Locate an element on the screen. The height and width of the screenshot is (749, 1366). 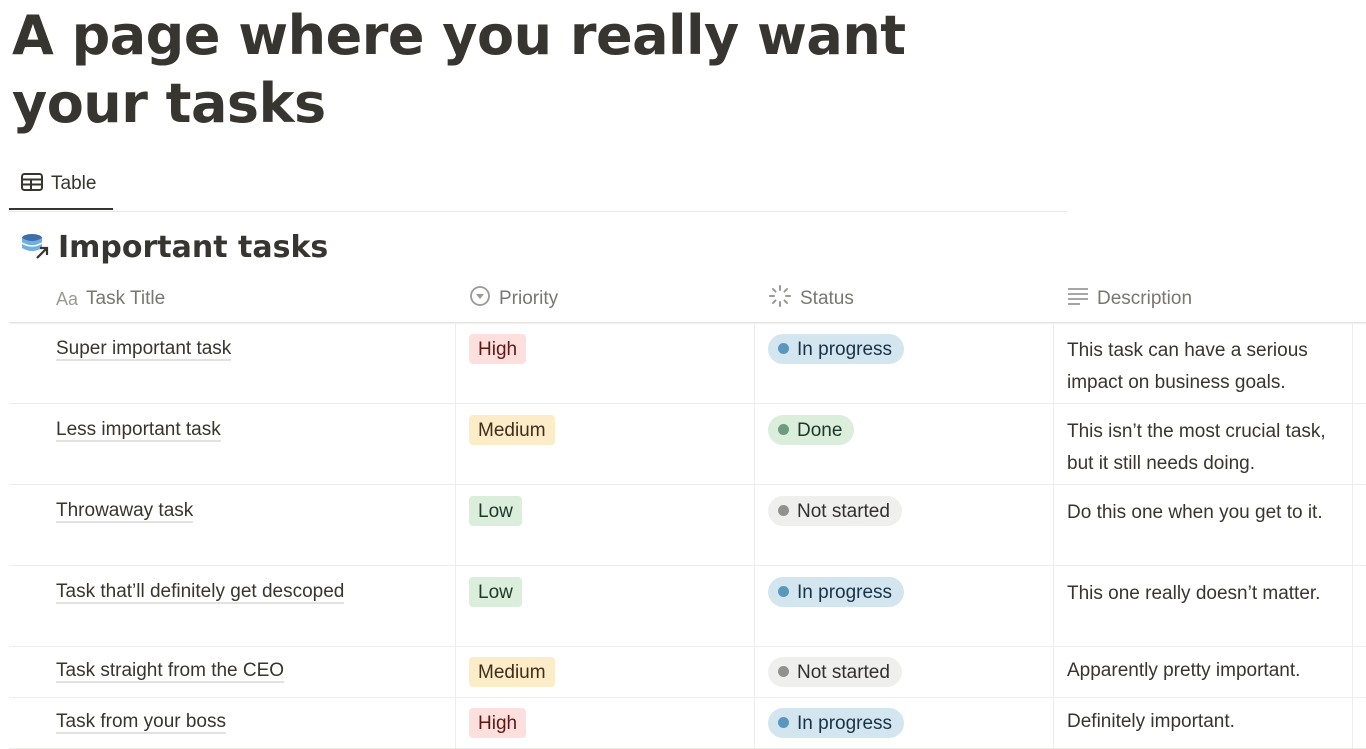
cell-task-title: Task from your boss is located at coordinates (232, 723).